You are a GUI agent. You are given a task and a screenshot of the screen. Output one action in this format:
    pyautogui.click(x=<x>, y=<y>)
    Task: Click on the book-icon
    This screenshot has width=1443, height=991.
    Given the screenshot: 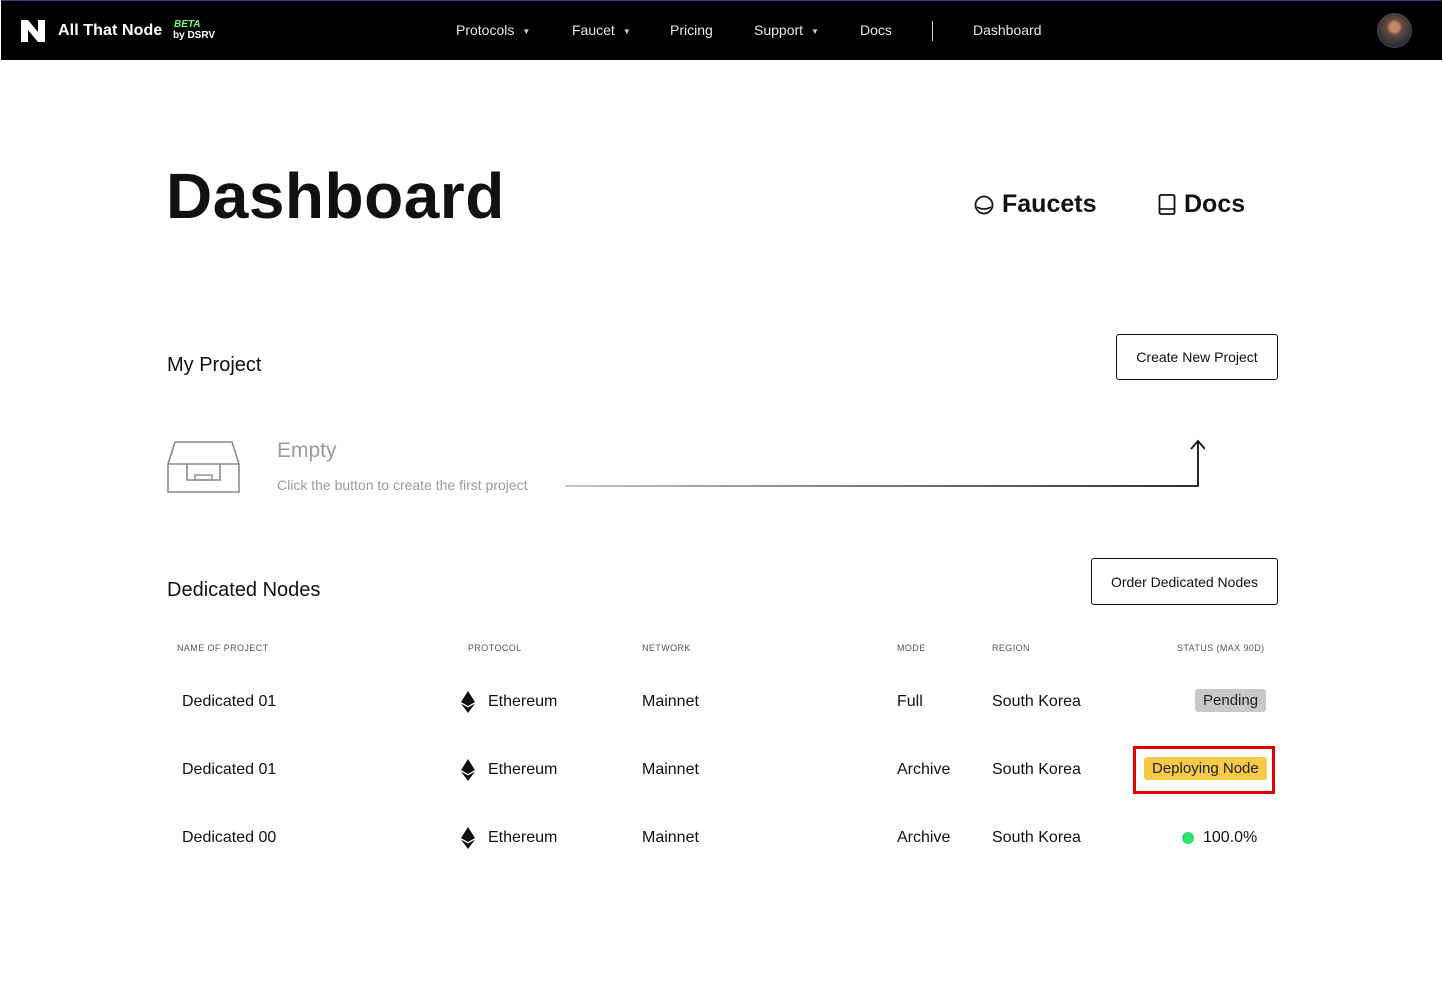 What is the action you would take?
    pyautogui.click(x=1167, y=204)
    